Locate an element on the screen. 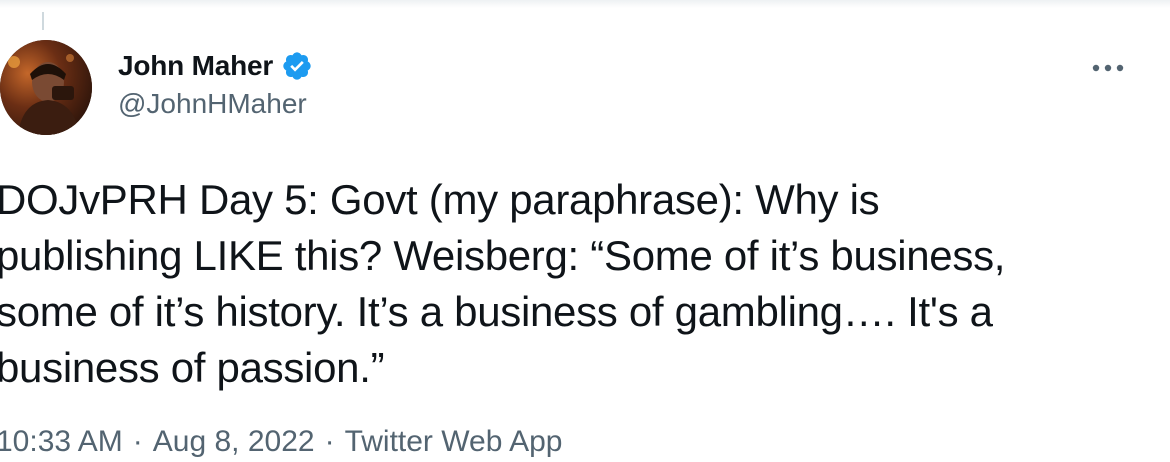  author-handle: @JohnHMaher is located at coordinates (215, 104).